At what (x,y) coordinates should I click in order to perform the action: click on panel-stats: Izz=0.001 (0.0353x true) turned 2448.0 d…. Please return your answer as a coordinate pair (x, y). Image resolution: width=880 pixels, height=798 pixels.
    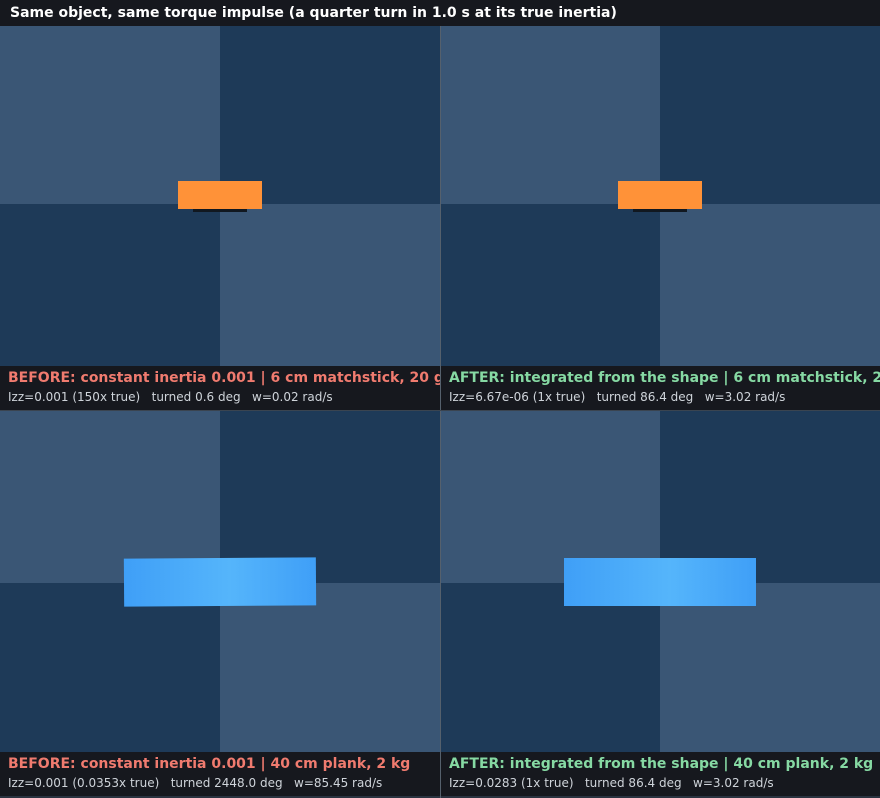
    Looking at the image, I should click on (195, 783).